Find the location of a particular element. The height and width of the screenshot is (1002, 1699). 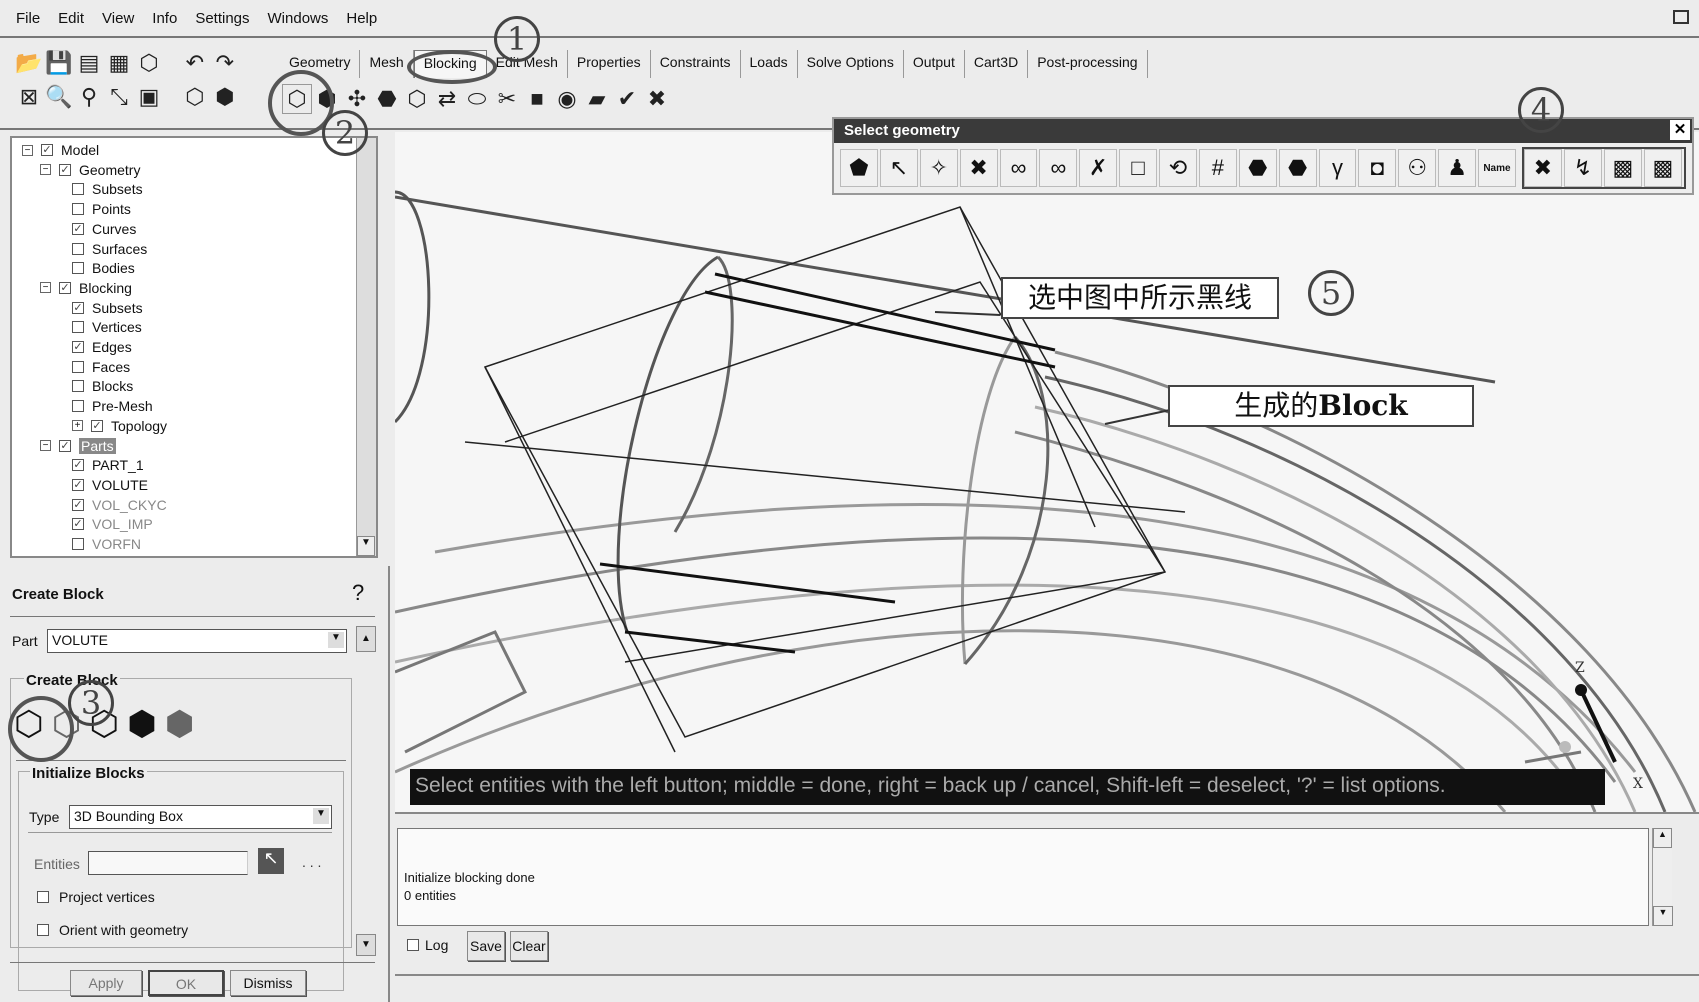

import-geometry-icon: ▤ is located at coordinates (89, 63).